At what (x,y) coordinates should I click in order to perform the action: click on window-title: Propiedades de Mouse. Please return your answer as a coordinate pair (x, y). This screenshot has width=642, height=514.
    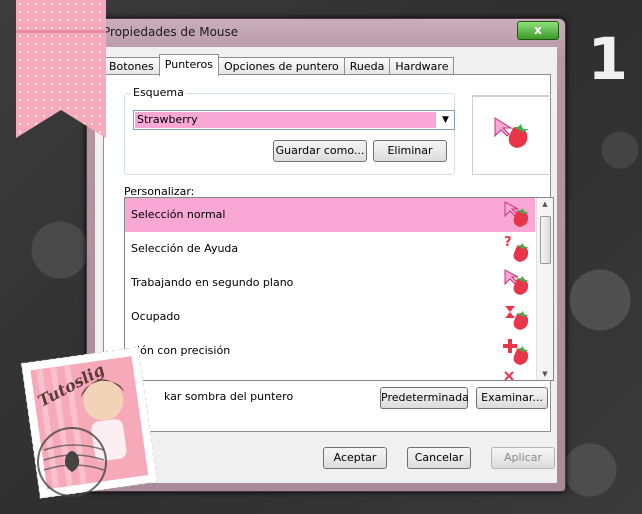
    Looking at the image, I should click on (171, 32).